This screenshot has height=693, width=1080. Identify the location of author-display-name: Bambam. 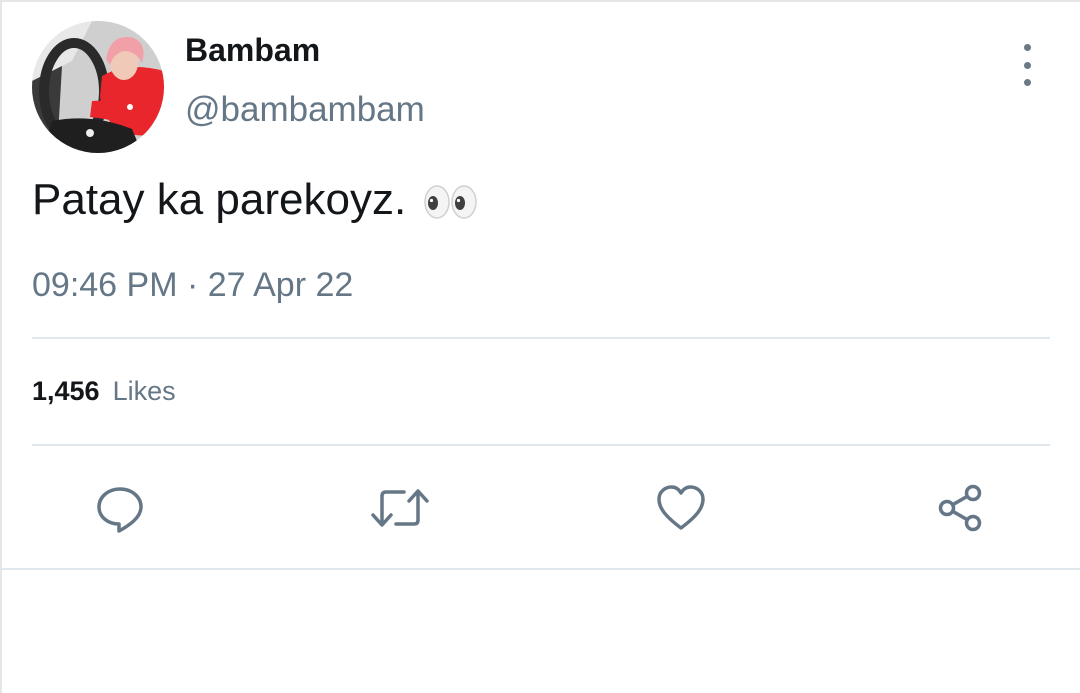
(252, 50).